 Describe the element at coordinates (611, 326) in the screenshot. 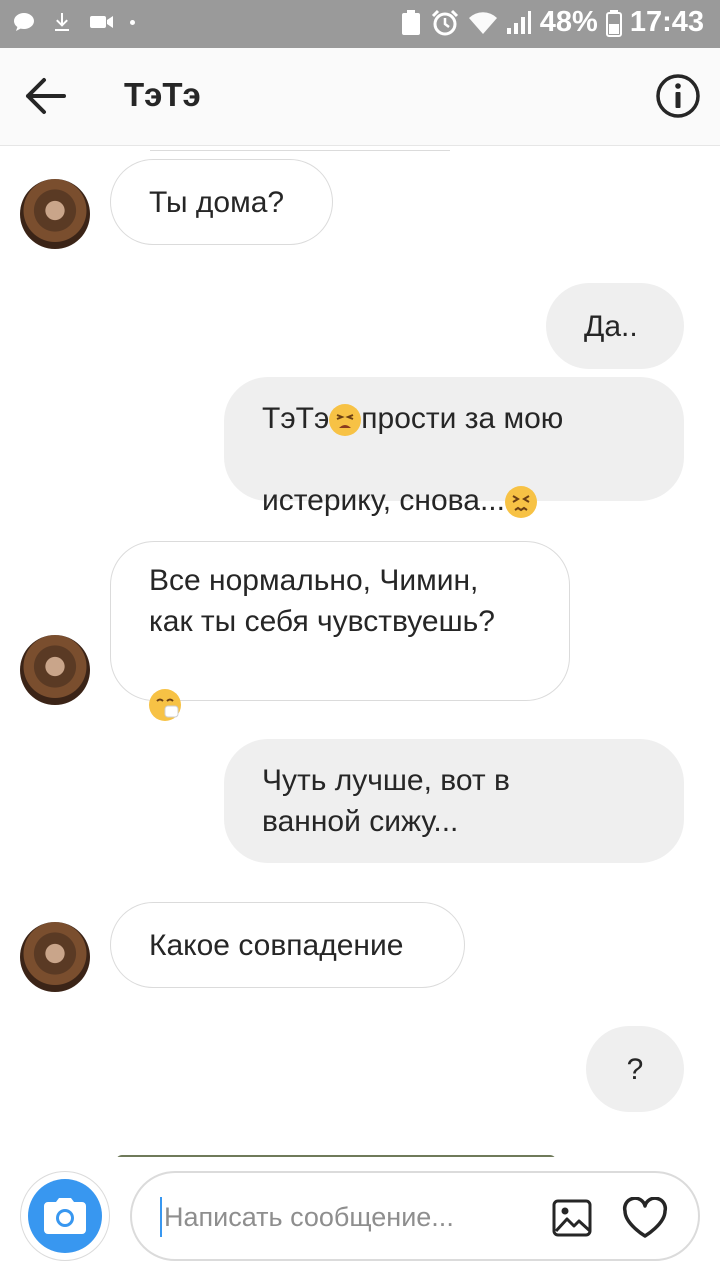

I see `message-text: Да..` at that location.